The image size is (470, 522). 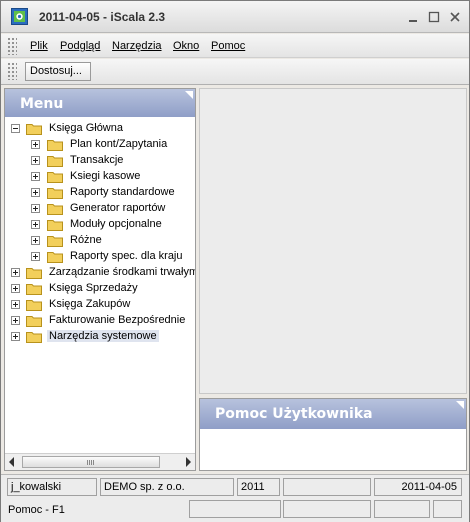 I want to click on menu-pomoc: Pomoc, so click(x=228, y=46).